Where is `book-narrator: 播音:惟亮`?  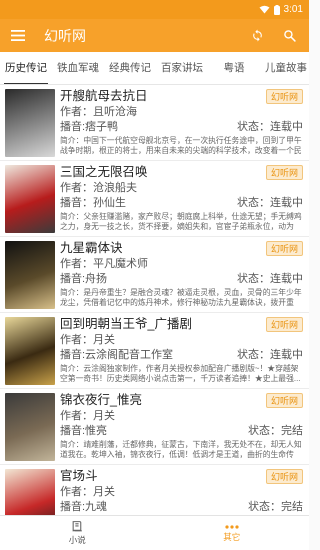
book-narrator: 播音:惟亮 is located at coordinates (84, 431).